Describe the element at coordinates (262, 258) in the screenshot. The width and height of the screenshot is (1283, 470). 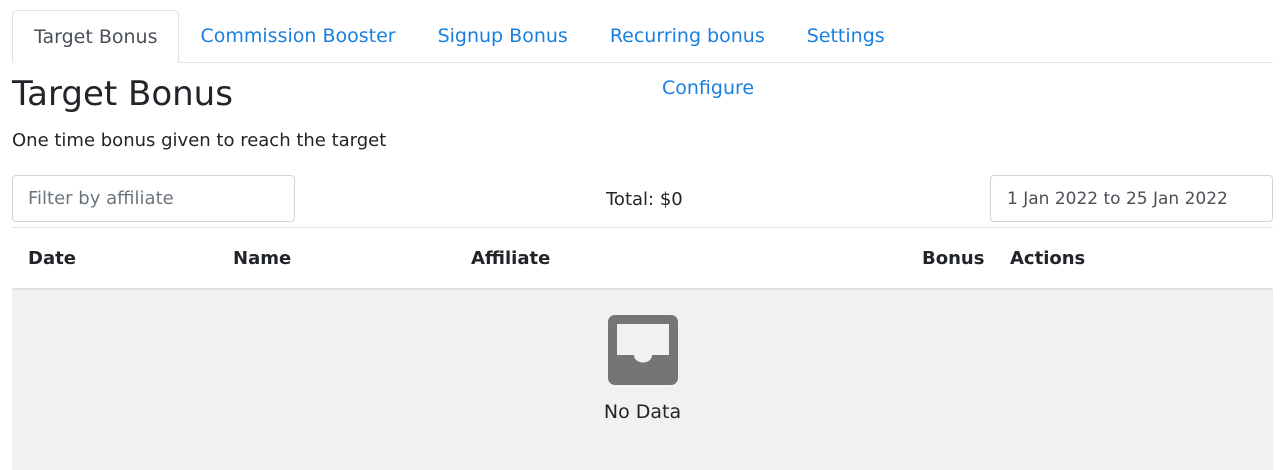
I see `column-header-name: Name` at that location.